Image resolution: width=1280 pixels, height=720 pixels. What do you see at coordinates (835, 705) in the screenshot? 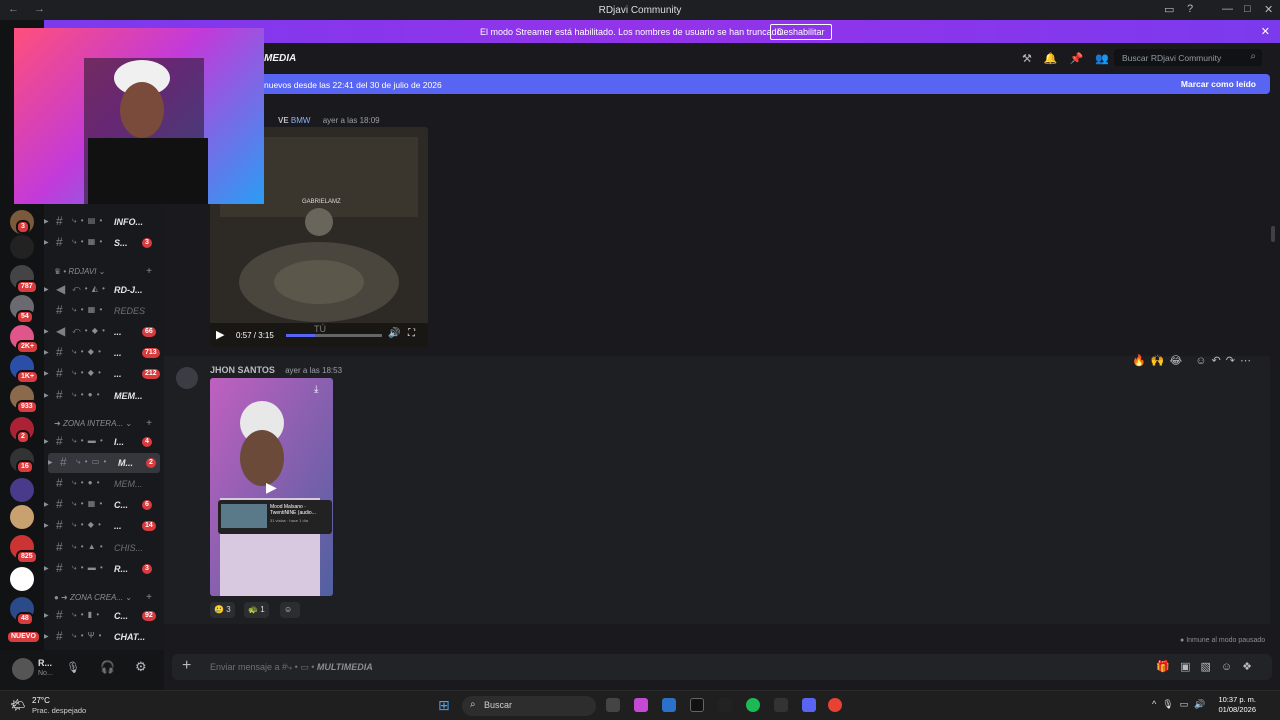
I see `chrome-icon` at bounding box center [835, 705].